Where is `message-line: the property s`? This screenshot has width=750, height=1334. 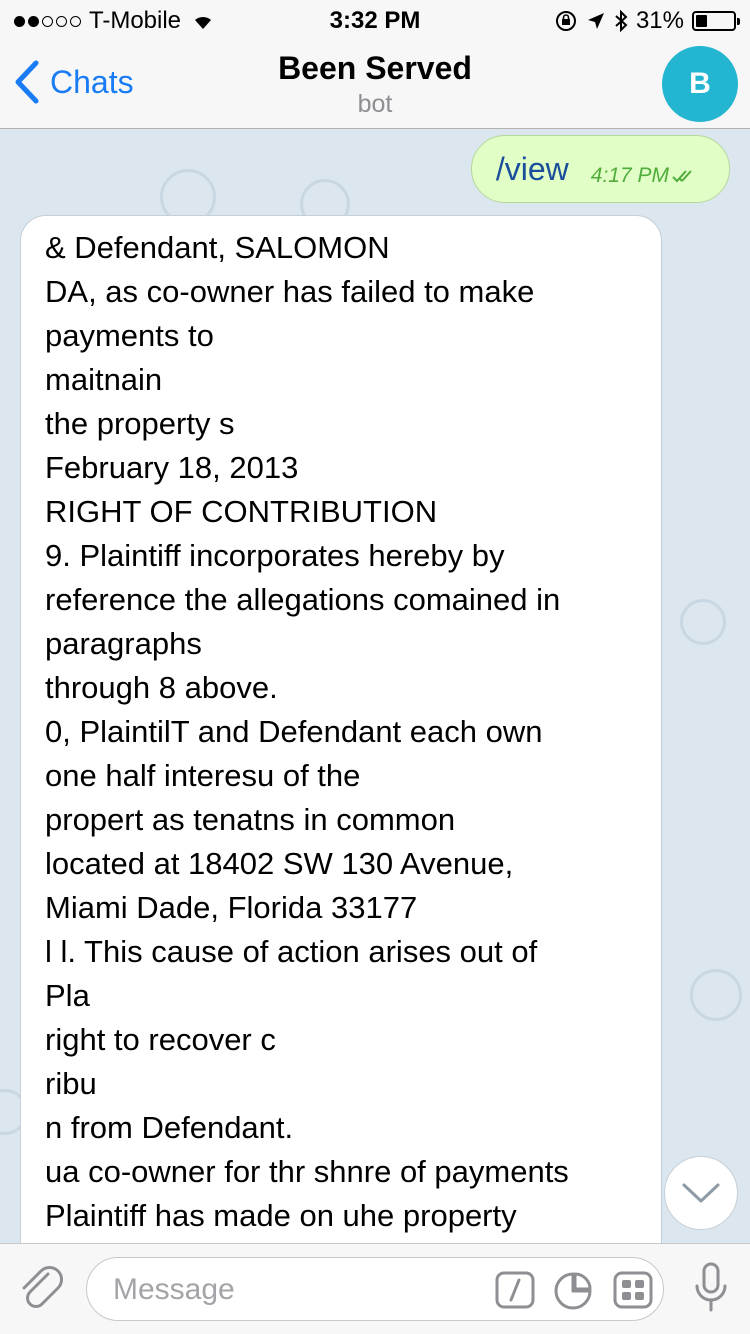
message-line: the property s is located at coordinates (140, 423).